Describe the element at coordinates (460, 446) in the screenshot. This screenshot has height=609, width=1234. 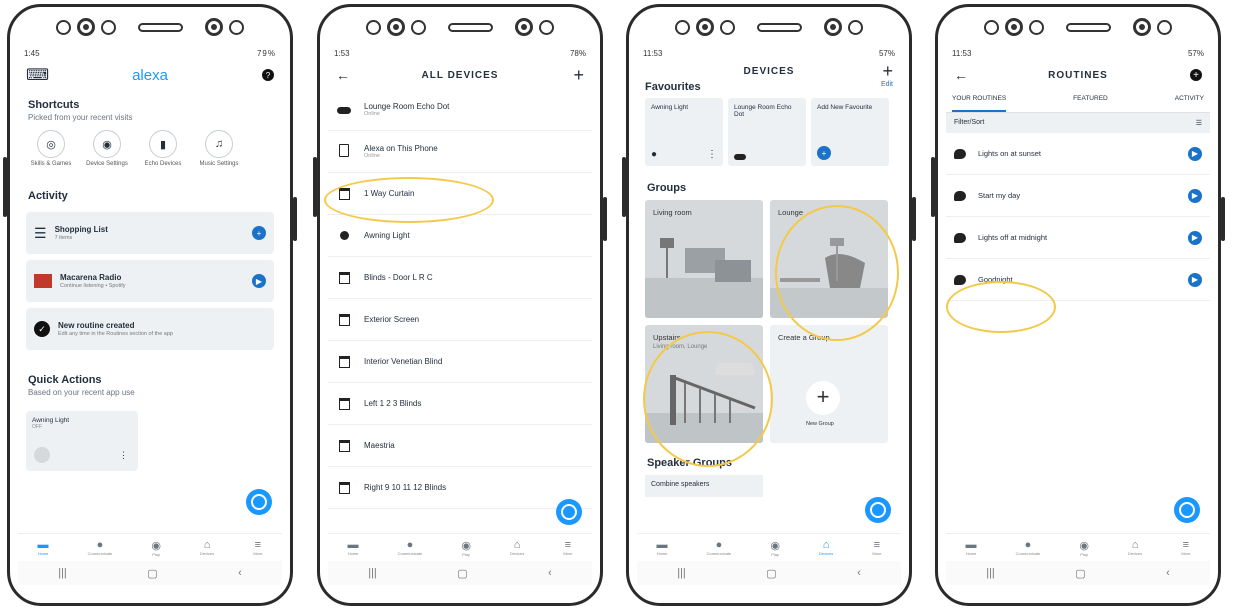
I see `list-item: Maestria` at that location.